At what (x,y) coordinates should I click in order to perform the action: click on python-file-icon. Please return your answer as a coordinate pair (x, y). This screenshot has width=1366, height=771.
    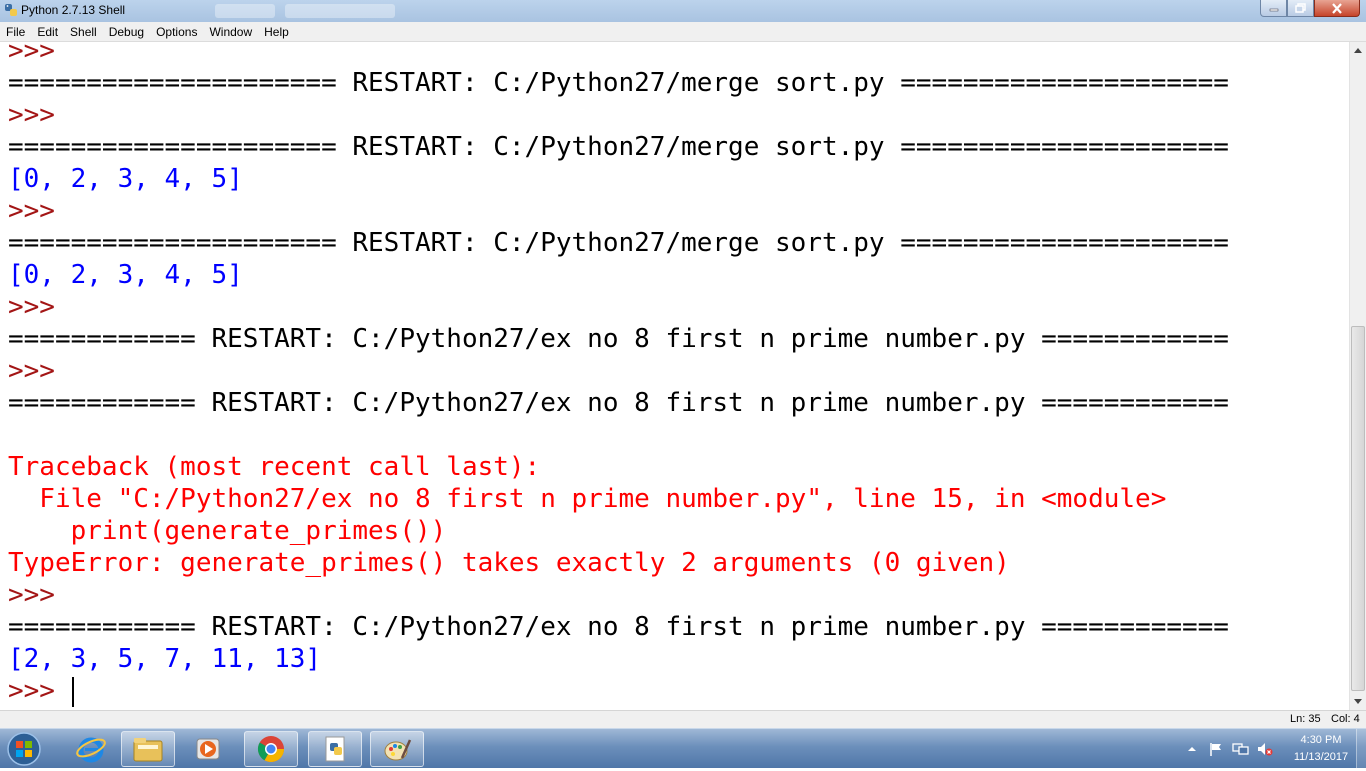
    Looking at the image, I should click on (335, 749).